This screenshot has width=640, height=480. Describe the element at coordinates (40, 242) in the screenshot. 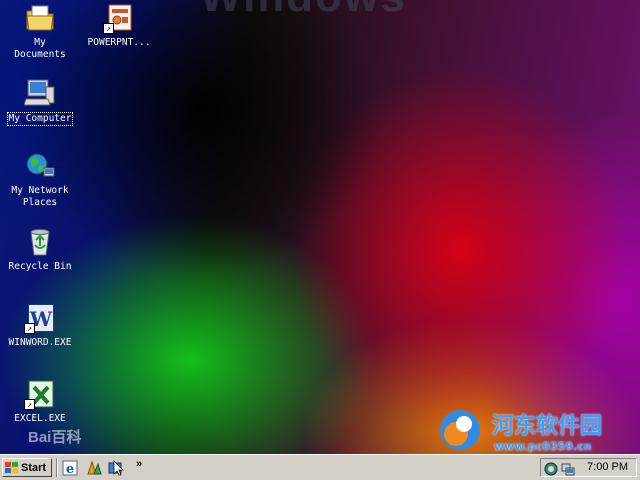

I see `recycle-bin-icon` at that location.